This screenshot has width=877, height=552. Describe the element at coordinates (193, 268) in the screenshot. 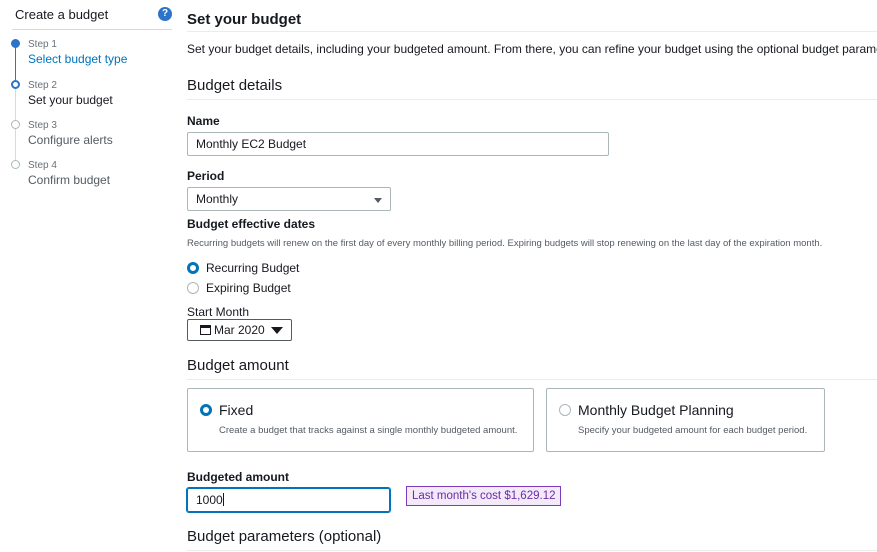

I see `recurring-radio` at that location.